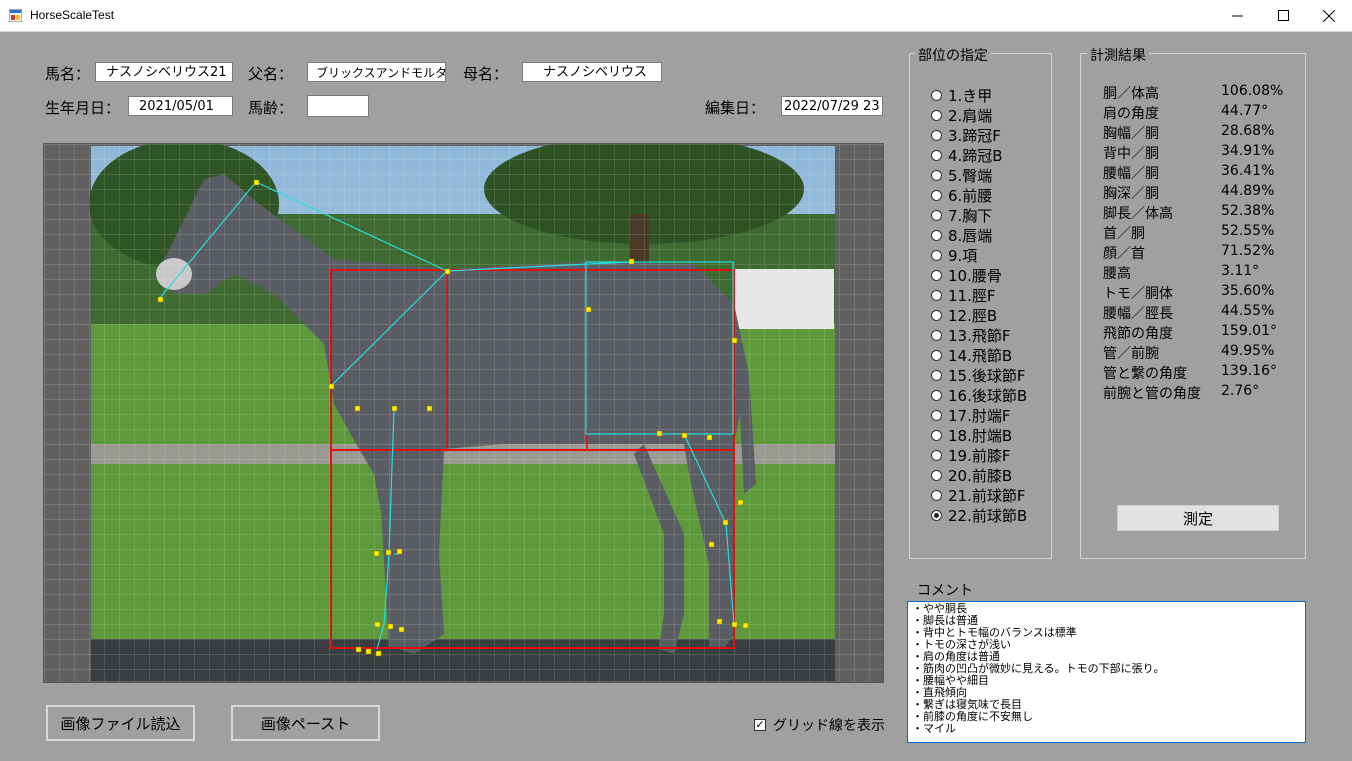 This screenshot has width=1352, height=761. I want to click on result-name: 腰幅／胴, so click(1131, 174).